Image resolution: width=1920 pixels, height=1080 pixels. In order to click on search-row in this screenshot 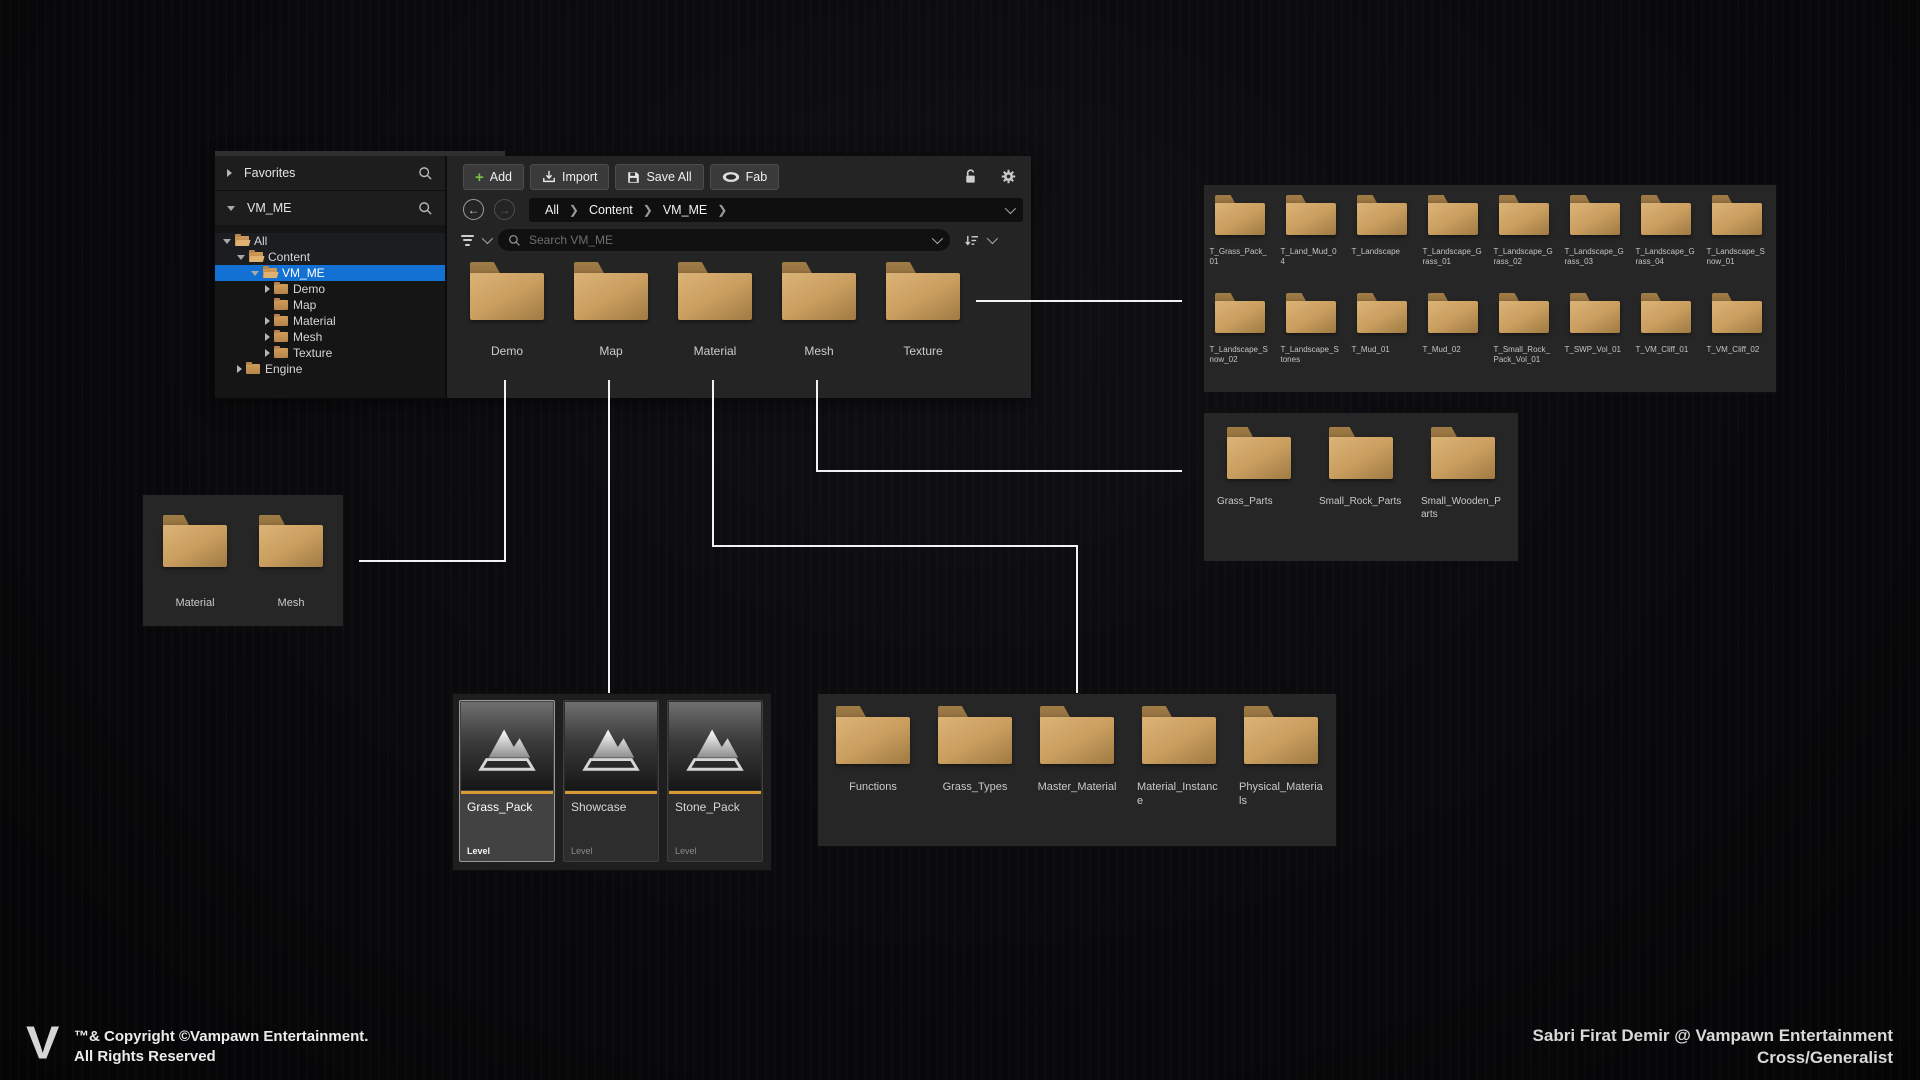, I will do `click(742, 240)`.